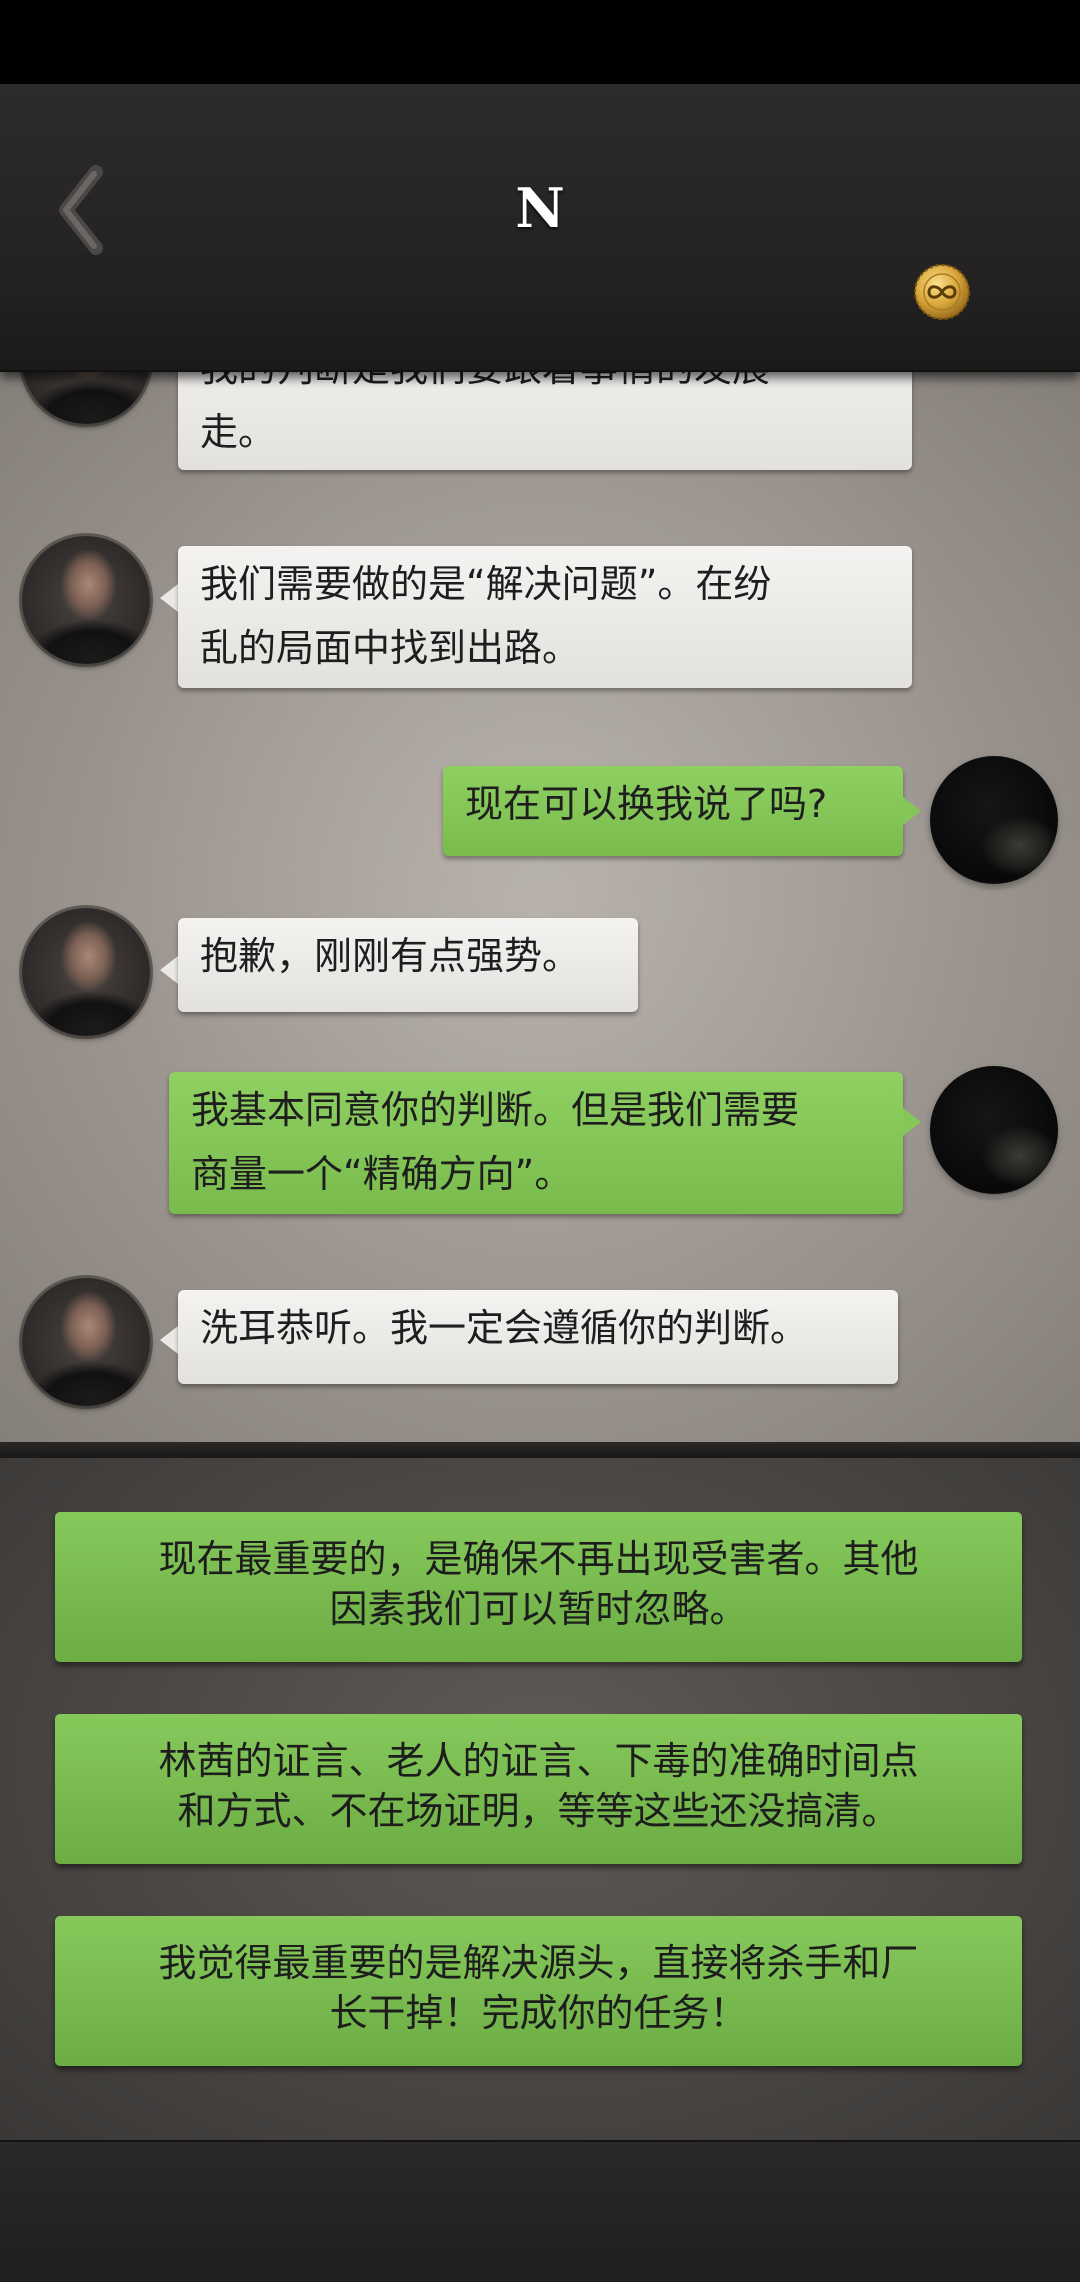 Image resolution: width=1080 pixels, height=2282 pixels. Describe the element at coordinates (486, 584) in the screenshot. I see `message-line: 我们需要做的是“解决问题”。在纷` at that location.